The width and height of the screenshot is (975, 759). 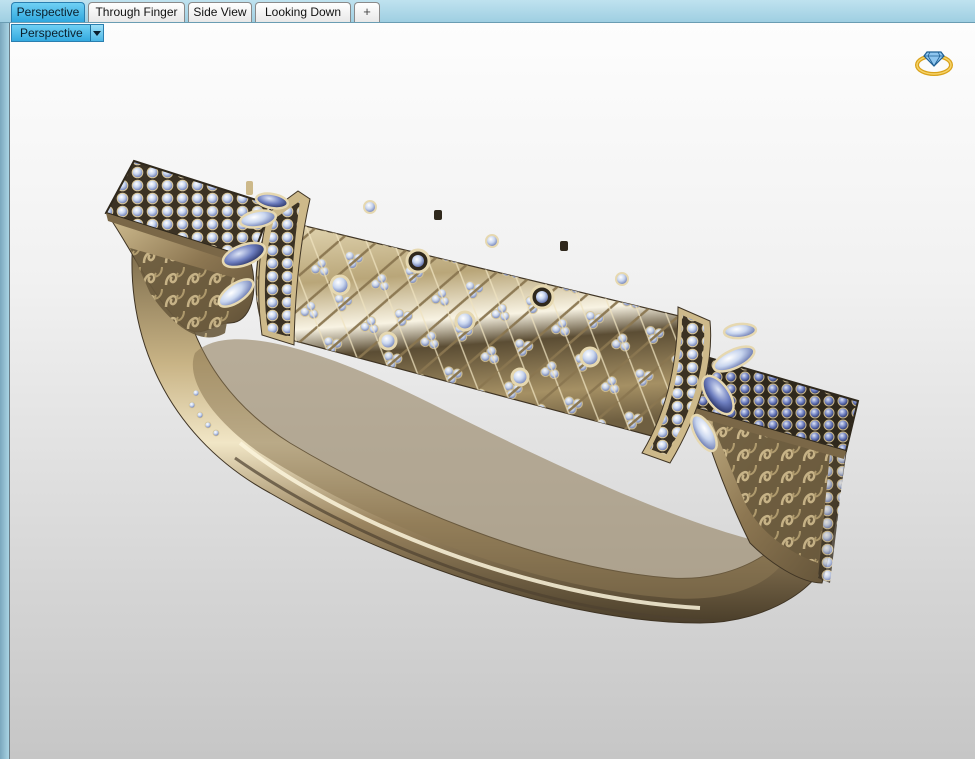 What do you see at coordinates (136, 12) in the screenshot?
I see `tab-through-finger: Through Finger` at bounding box center [136, 12].